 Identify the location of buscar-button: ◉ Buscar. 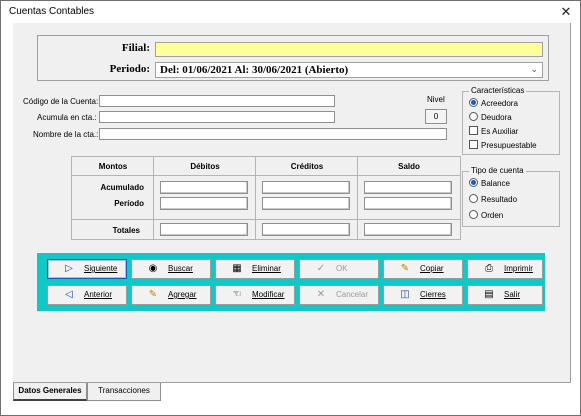
(171, 269).